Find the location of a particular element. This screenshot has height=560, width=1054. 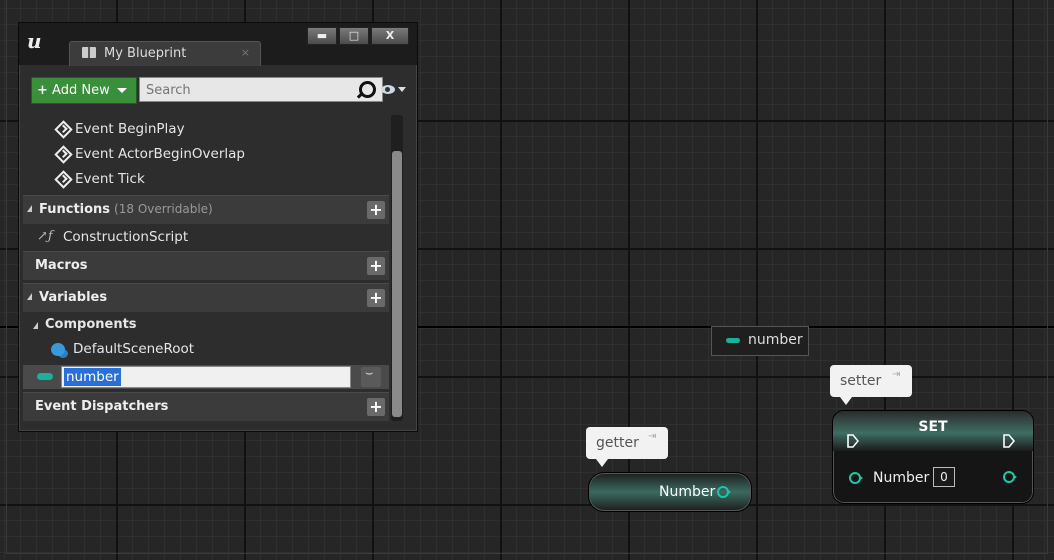

drag-variable-label: number is located at coordinates (775, 340).